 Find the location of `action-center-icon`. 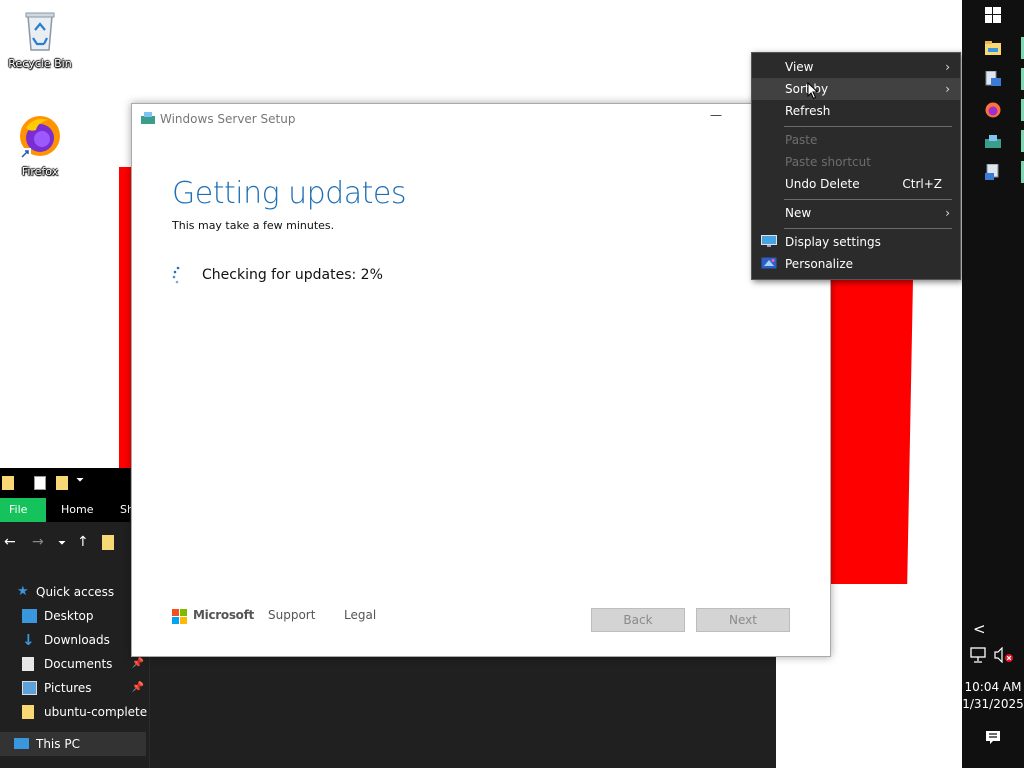

action-center-icon is located at coordinates (993, 738).